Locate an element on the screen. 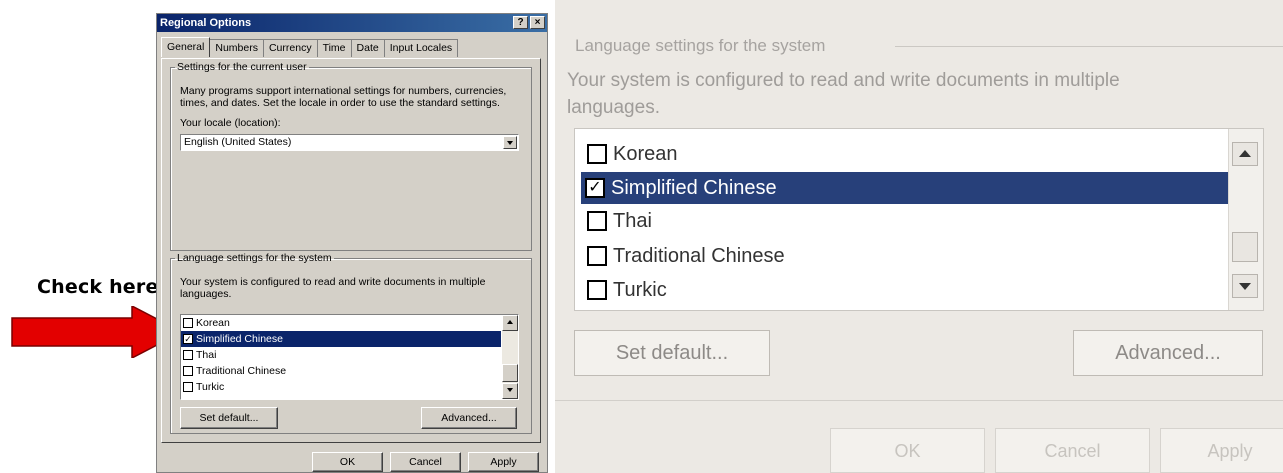 This screenshot has width=1283, height=473. tab-currency: Currency is located at coordinates (290, 48).